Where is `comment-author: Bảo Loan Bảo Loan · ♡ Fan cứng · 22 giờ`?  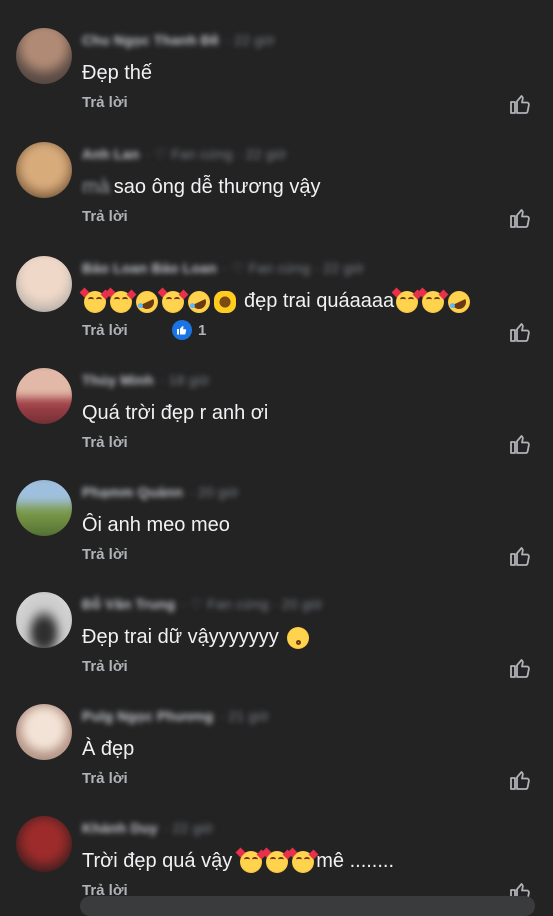
comment-author: Bảo Loan Bảo Loan · ♡ Fan cứng · 22 giờ is located at coordinates (223, 268).